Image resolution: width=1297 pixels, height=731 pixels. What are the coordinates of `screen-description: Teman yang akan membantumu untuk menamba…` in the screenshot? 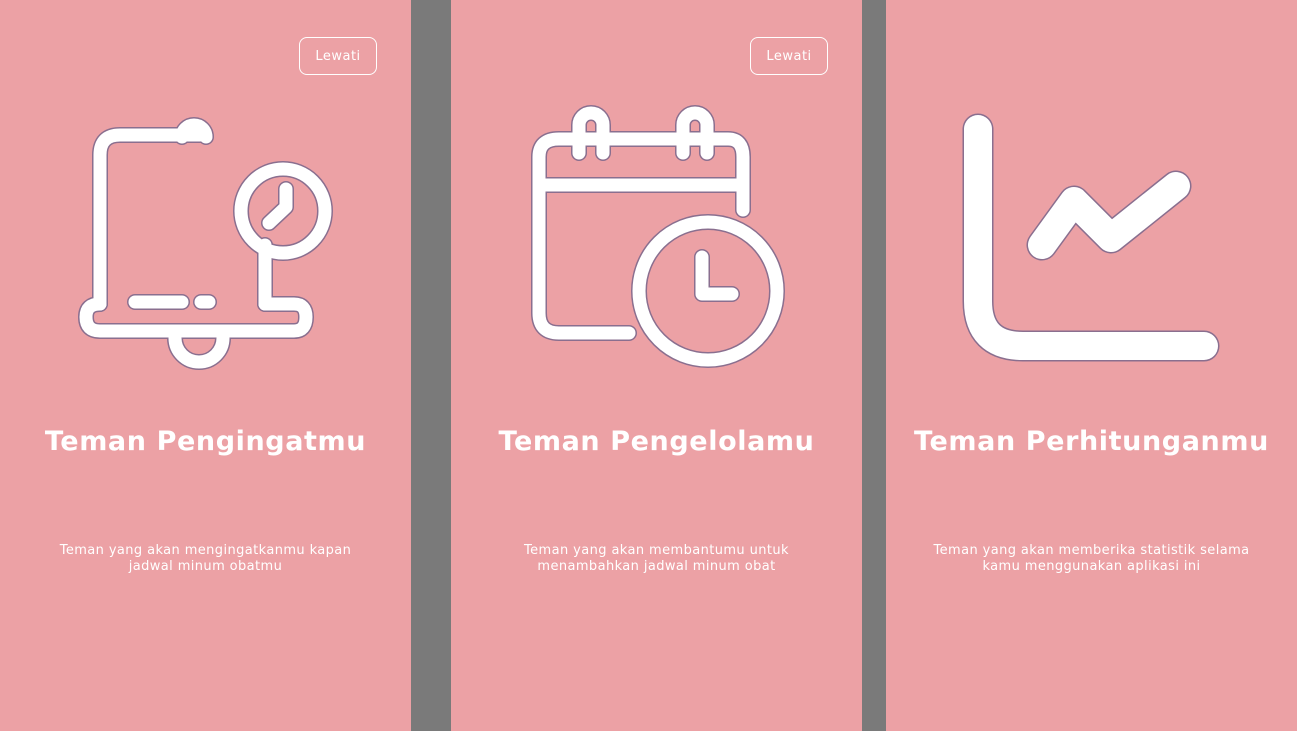 It's located at (656, 558).